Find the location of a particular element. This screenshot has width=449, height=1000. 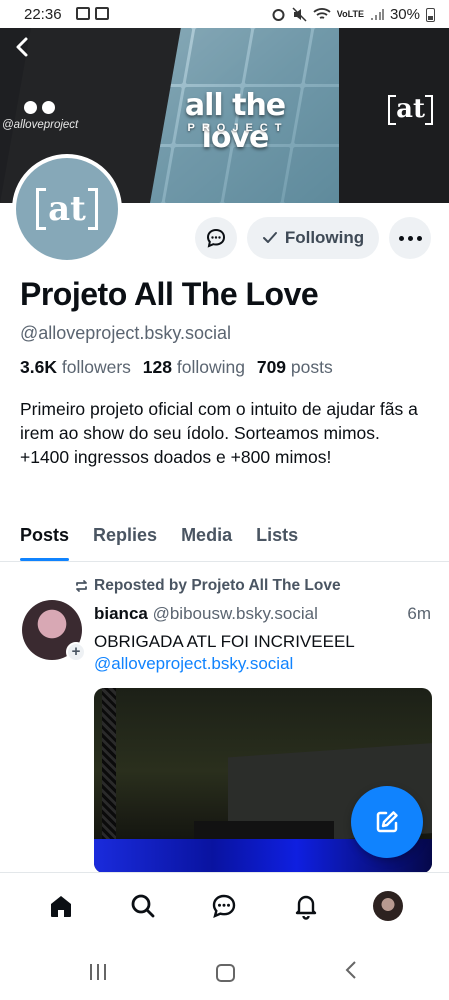

nav-home is located at coordinates (61, 906).